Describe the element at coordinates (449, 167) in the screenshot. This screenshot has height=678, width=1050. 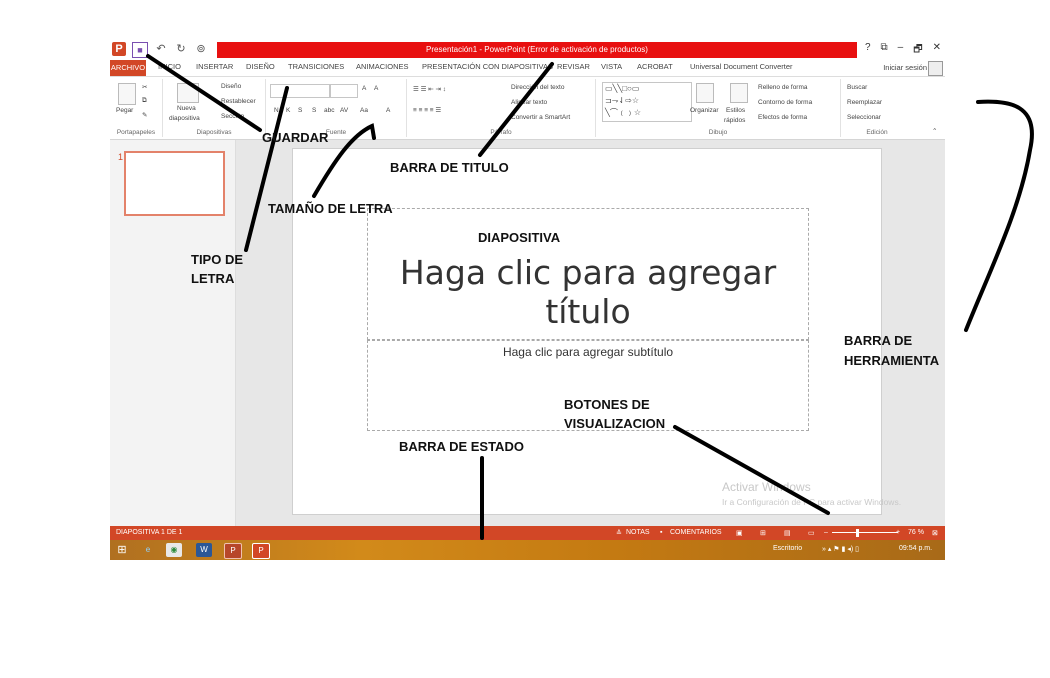
I see `annotation-barra-titulo: BARRA DE TITULO` at that location.